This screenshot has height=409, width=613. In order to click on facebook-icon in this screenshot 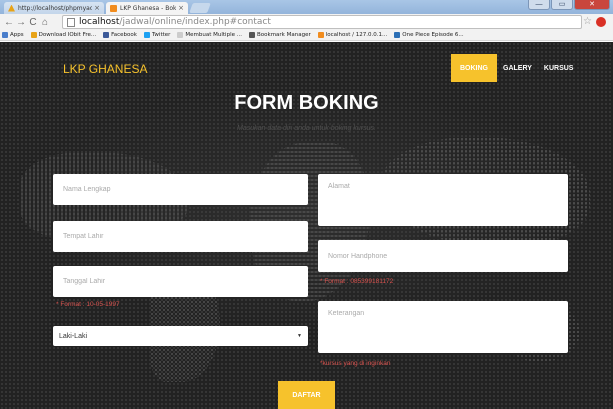, I will do `click(106, 35)`.